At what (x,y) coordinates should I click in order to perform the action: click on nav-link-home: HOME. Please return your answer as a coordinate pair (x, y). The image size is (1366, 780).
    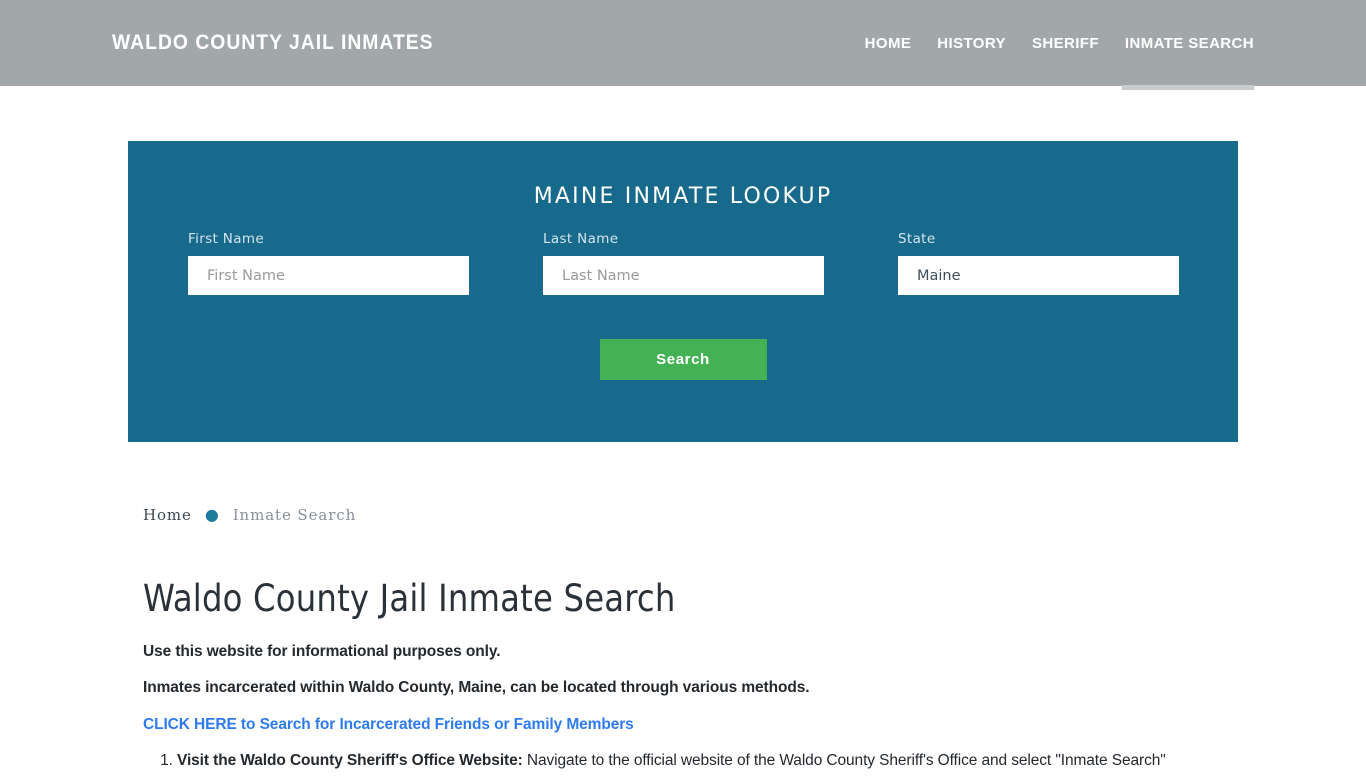
    Looking at the image, I should click on (888, 43).